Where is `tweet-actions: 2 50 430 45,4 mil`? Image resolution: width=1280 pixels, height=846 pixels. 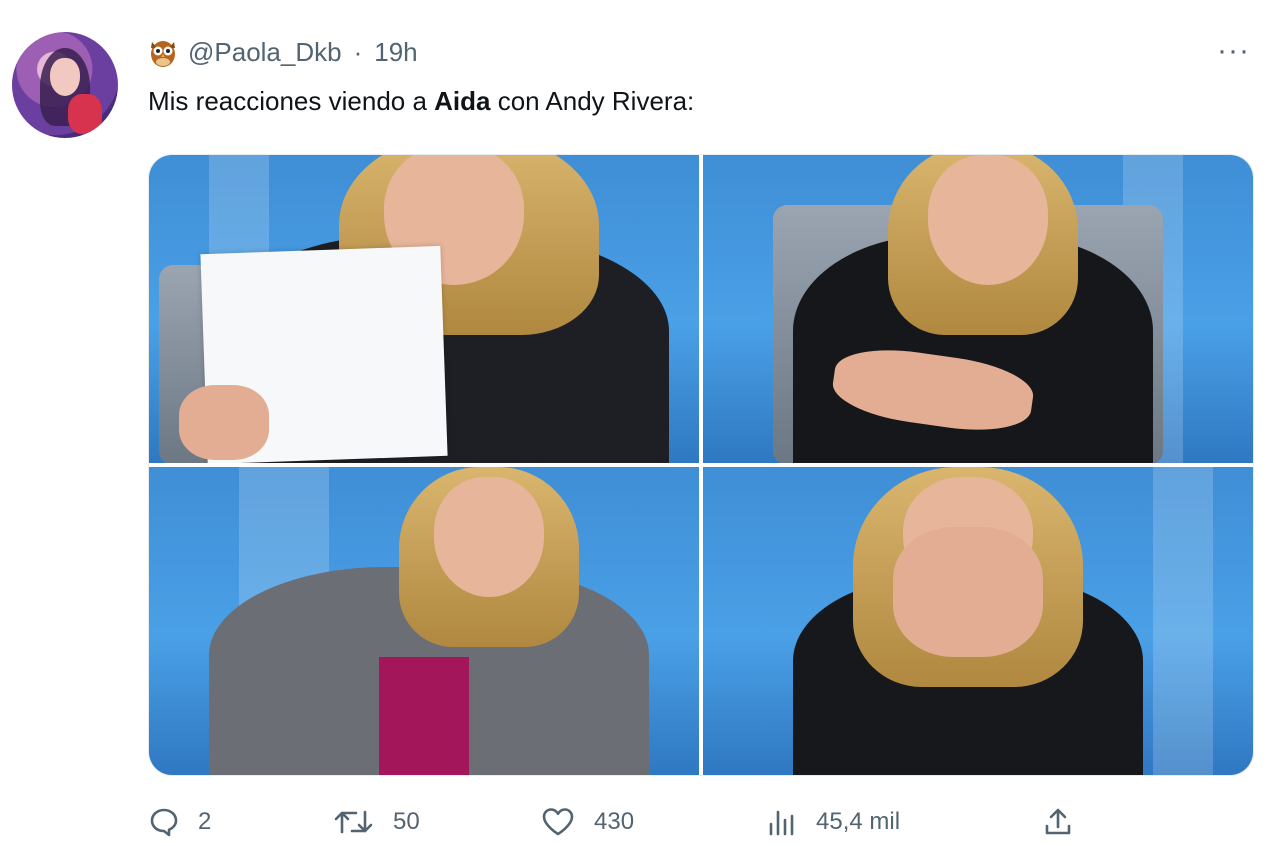 tweet-actions: 2 50 430 45,4 mil is located at coordinates (700, 826).